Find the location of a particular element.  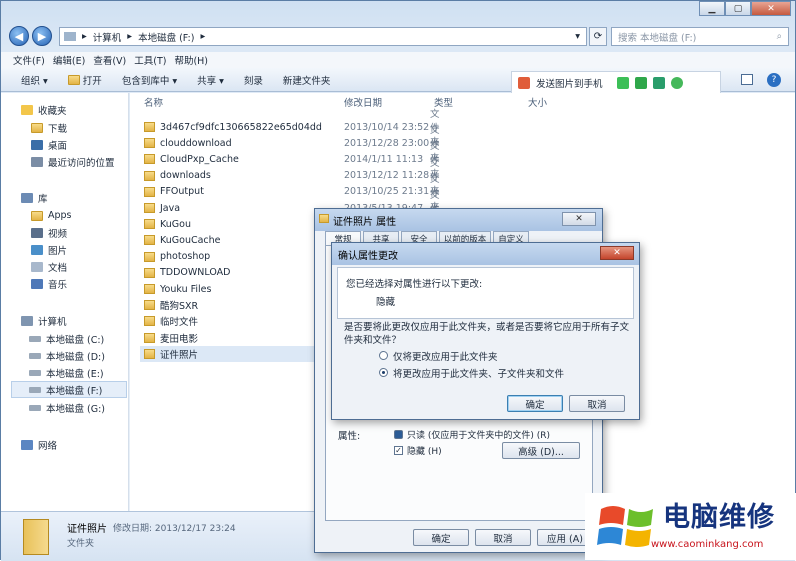

file-date: 2013/12/12 11:28 is located at coordinates (387, 176).